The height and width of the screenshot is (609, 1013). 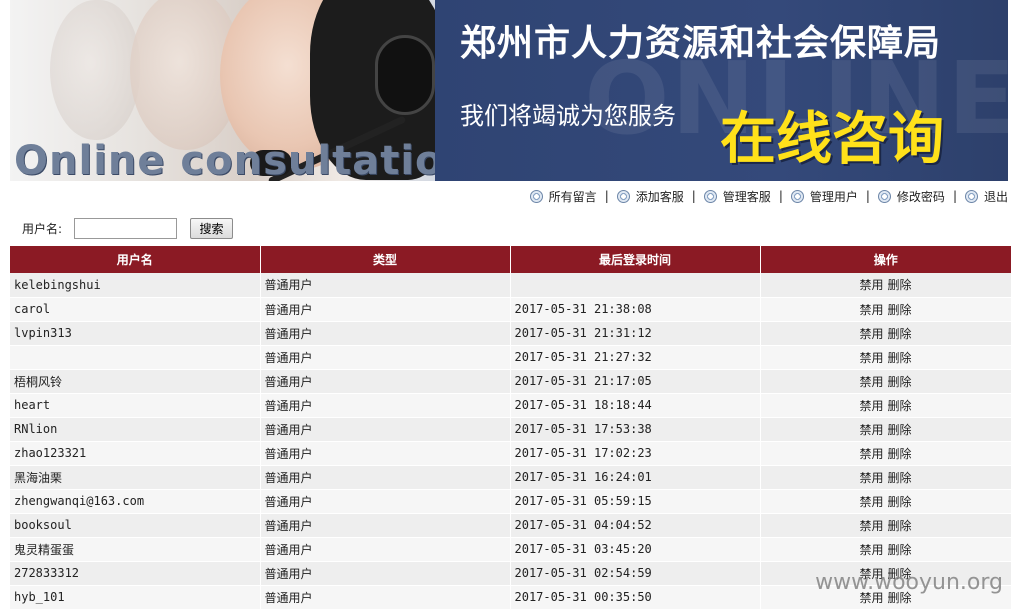 I want to click on cell-last-login: 2017-05-31 21:27:32, so click(x=635, y=357).